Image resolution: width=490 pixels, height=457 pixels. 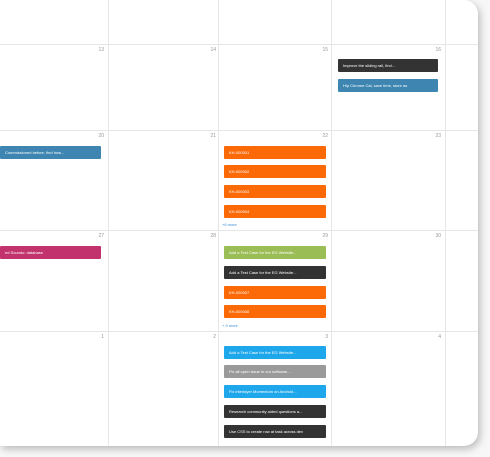 I want to click on day-number: 4, so click(x=433, y=337).